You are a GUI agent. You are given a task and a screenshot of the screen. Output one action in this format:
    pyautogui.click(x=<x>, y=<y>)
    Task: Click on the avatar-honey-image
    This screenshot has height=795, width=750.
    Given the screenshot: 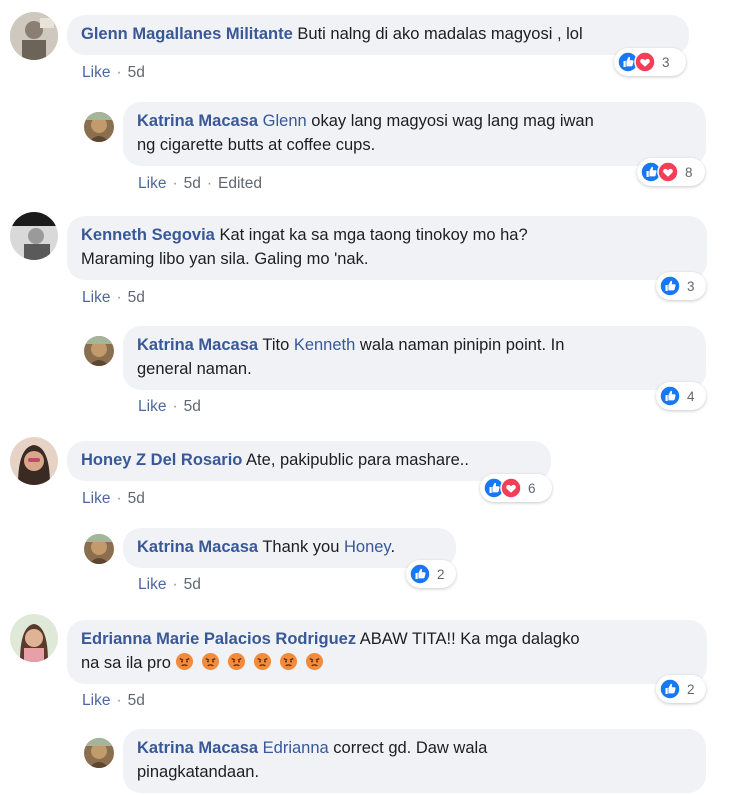 What is the action you would take?
    pyautogui.click(x=34, y=461)
    